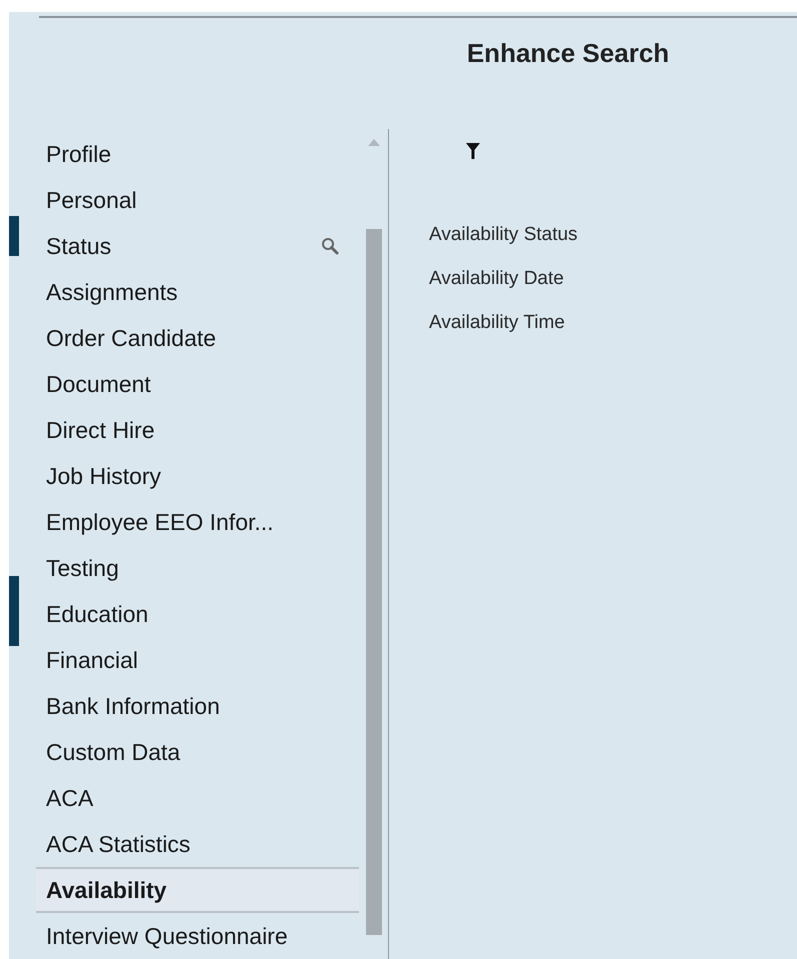 The image size is (797, 959). Describe the element at coordinates (197, 890) in the screenshot. I see `sidebar-item: Availability` at that location.